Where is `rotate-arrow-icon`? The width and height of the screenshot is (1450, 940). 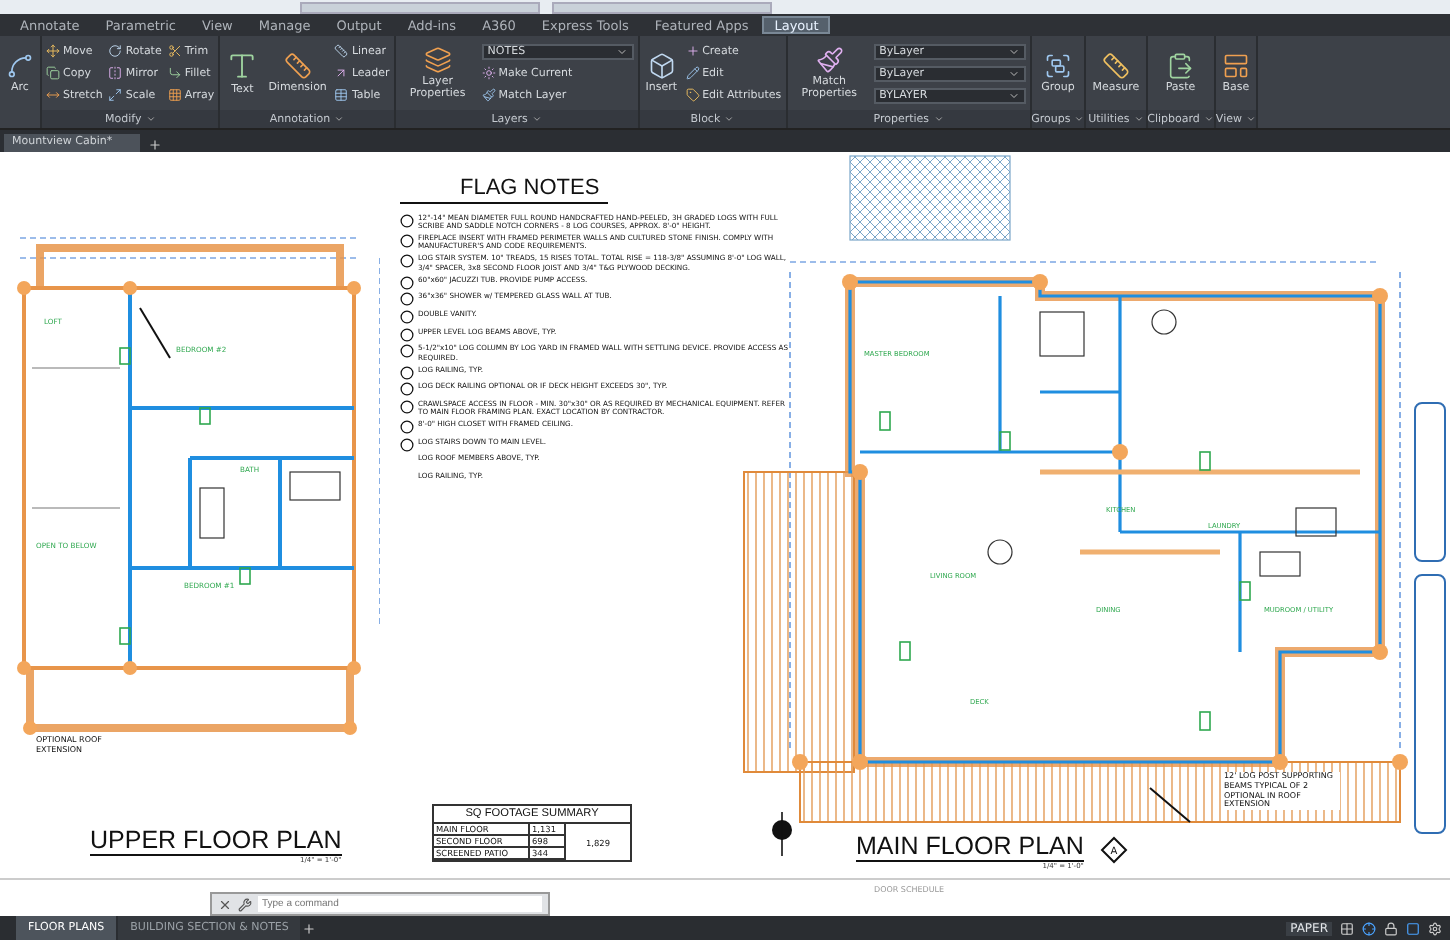 rotate-arrow-icon is located at coordinates (115, 51).